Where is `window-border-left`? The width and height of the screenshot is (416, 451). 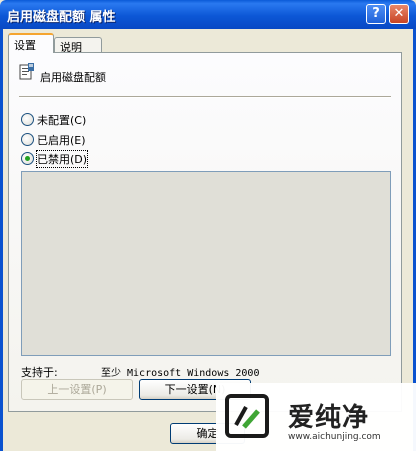
window-border-left is located at coordinates (1, 240).